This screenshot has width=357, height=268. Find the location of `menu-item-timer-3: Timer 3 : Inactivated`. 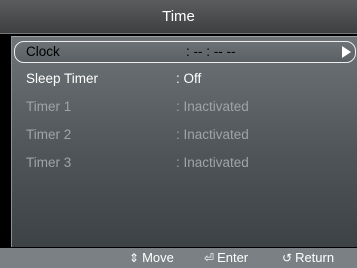

menu-item-timer-3: Timer 3 : Inactivated is located at coordinates (184, 163).